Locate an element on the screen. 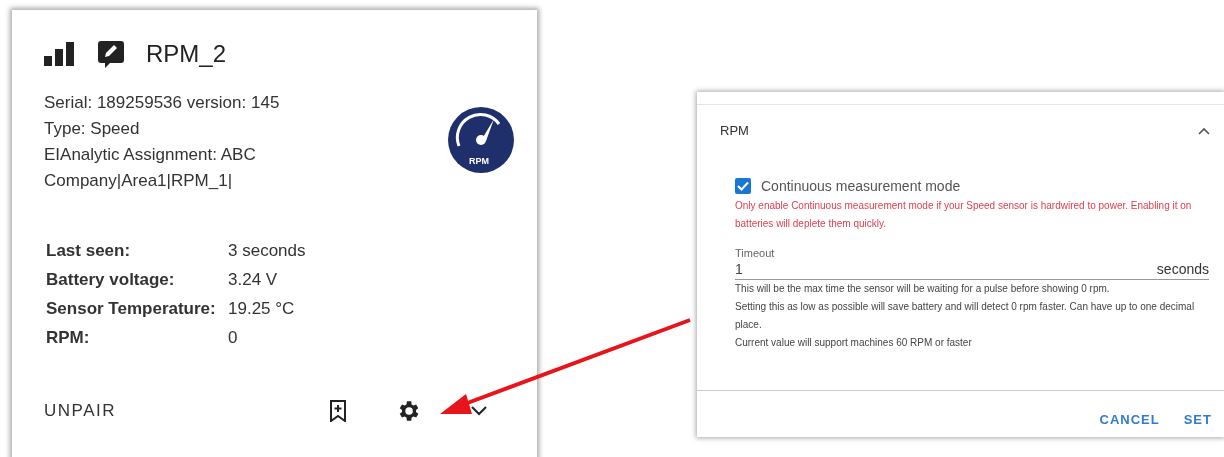  detail-text: EIAnalytic Assignment: ABC Company|Area1|RPM_1| is located at coordinates (150, 168).